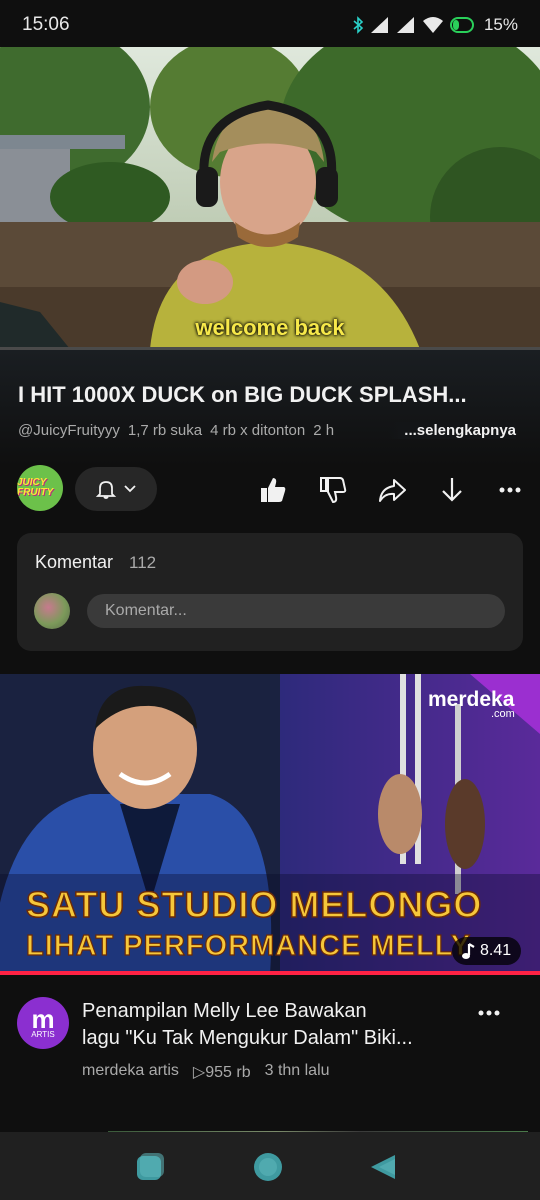 This screenshot has width=540, height=1200. What do you see at coordinates (130, 489) in the screenshot?
I see `chevron-down-icon` at bounding box center [130, 489].